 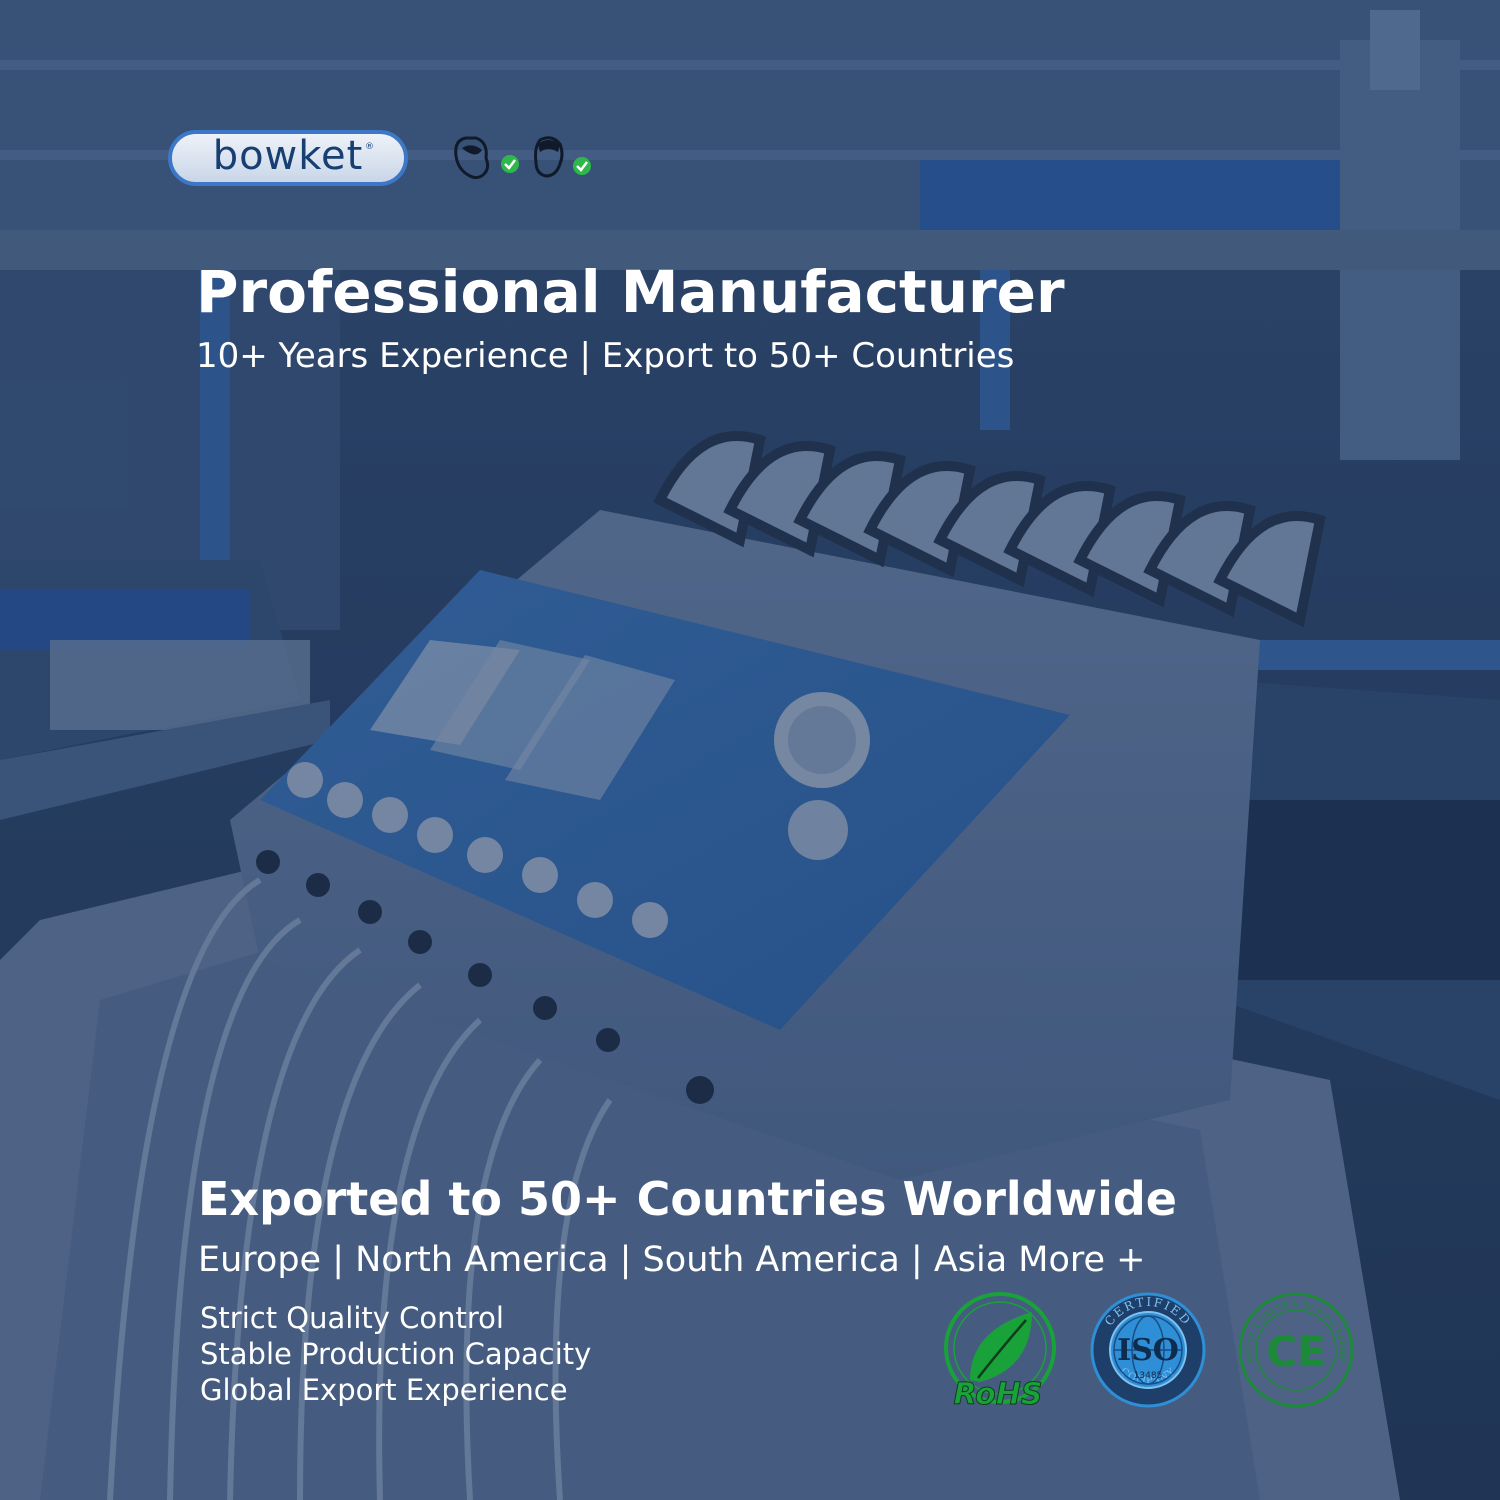 I want to click on feature-item: Stable Production Capacity, so click(x=396, y=1354).